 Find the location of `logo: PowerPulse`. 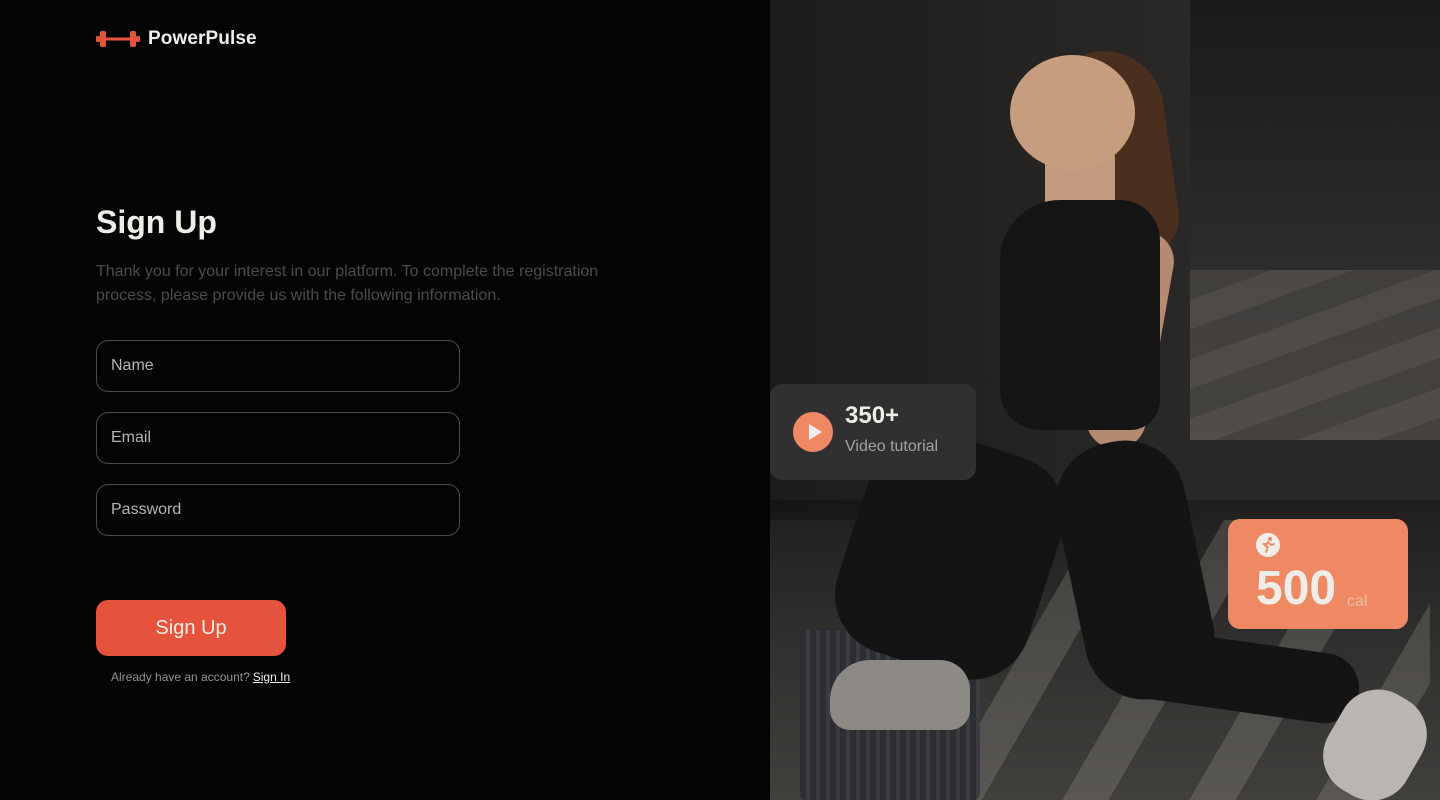

logo: PowerPulse is located at coordinates (176, 39).